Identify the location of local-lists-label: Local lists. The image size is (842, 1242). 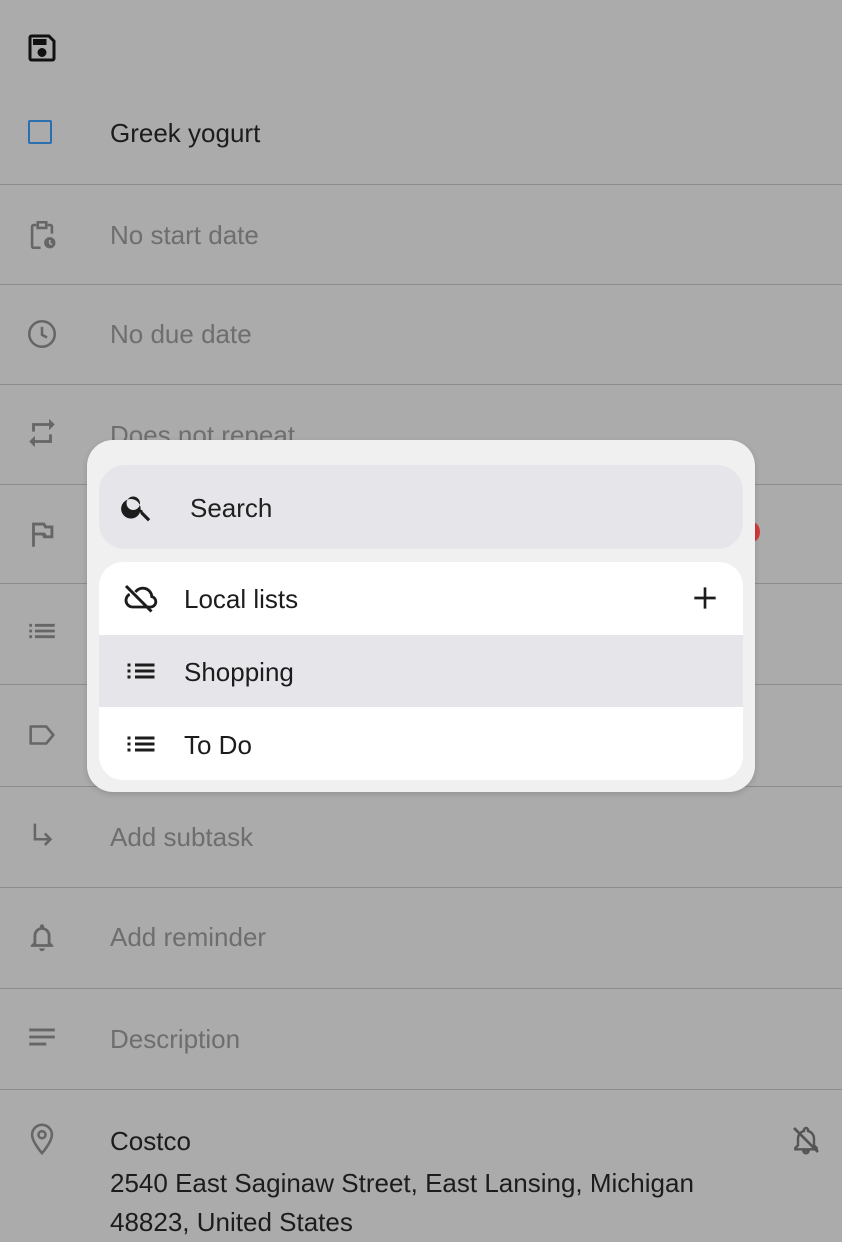
(241, 599).